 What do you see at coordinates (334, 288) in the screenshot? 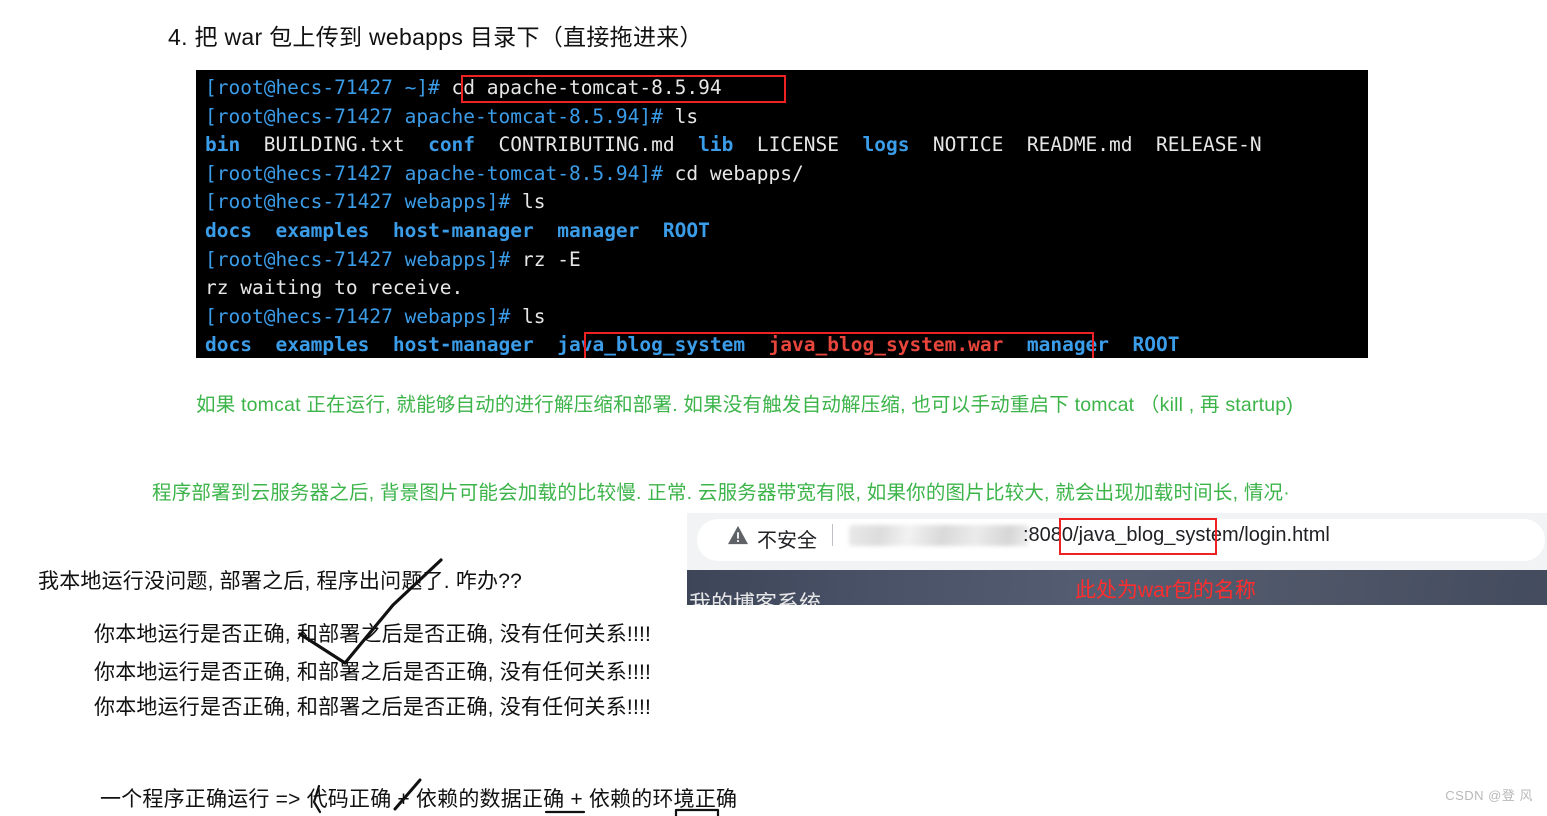
I see `terminal-token: rz waiting to receive.` at bounding box center [334, 288].